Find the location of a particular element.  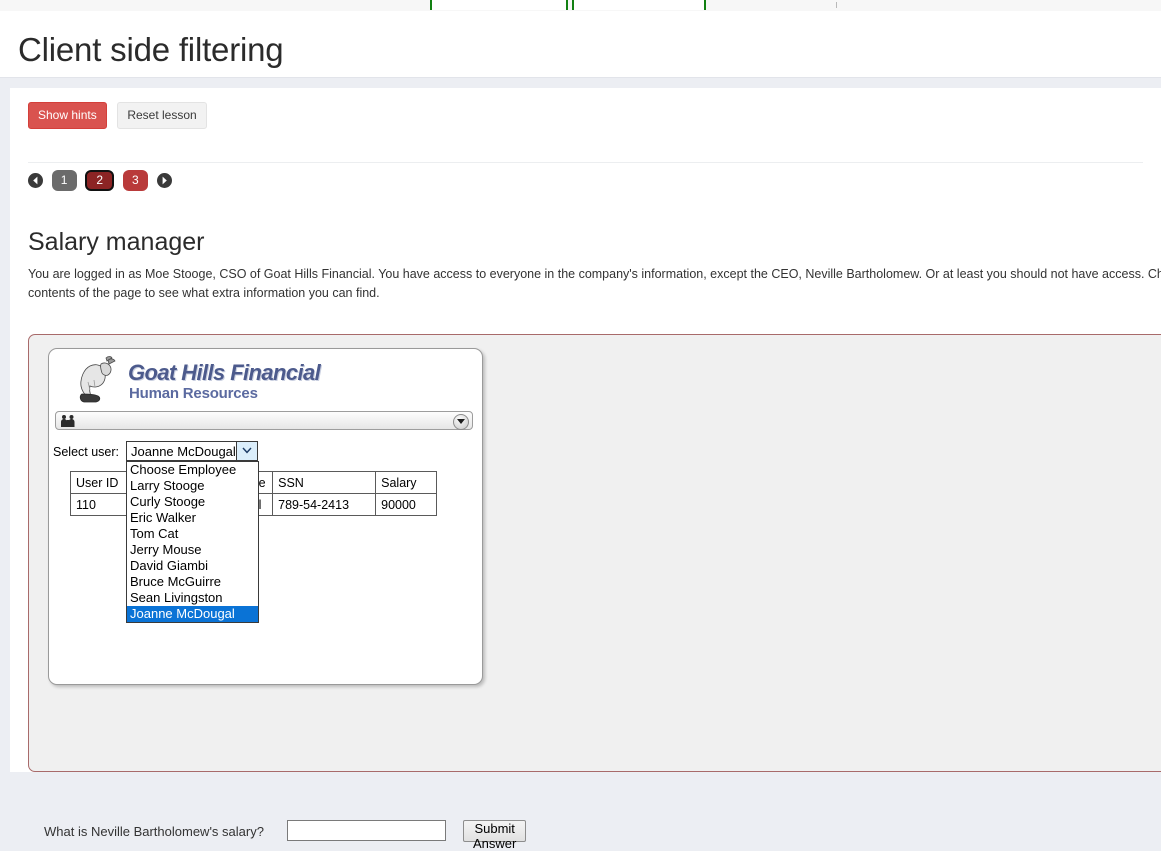

goat-hills-brand-header: Goat Hills Financial Human Resources is located at coordinates (265, 379).